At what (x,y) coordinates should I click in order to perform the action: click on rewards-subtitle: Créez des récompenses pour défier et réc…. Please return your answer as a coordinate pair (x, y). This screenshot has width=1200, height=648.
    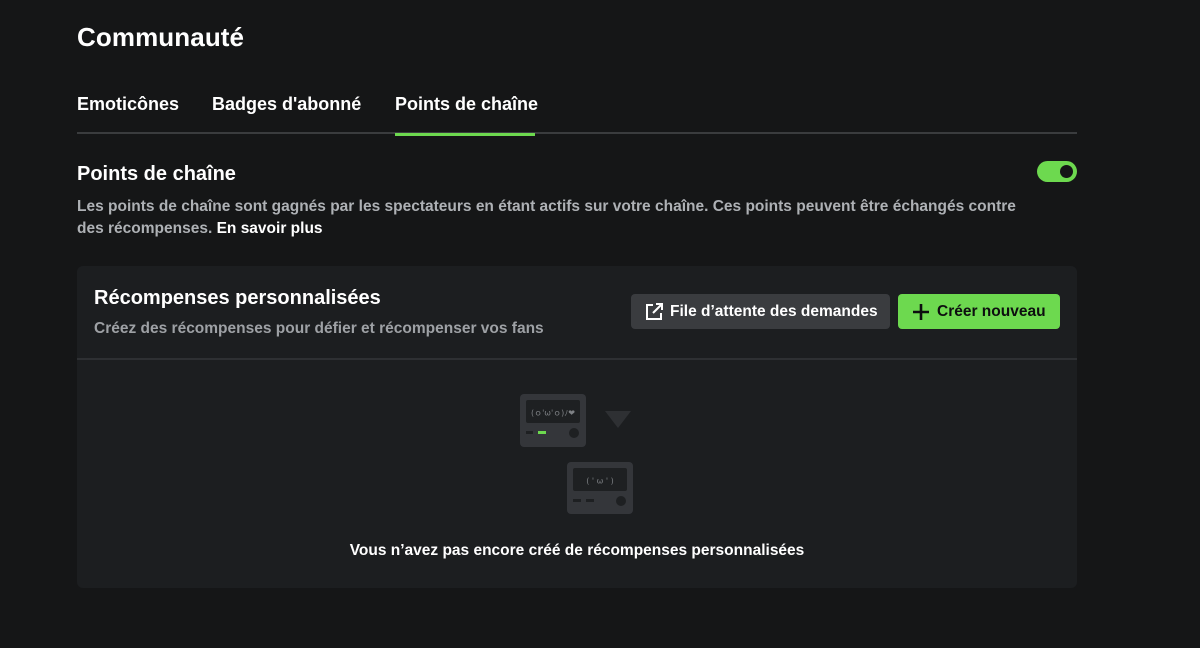
    Looking at the image, I should click on (319, 328).